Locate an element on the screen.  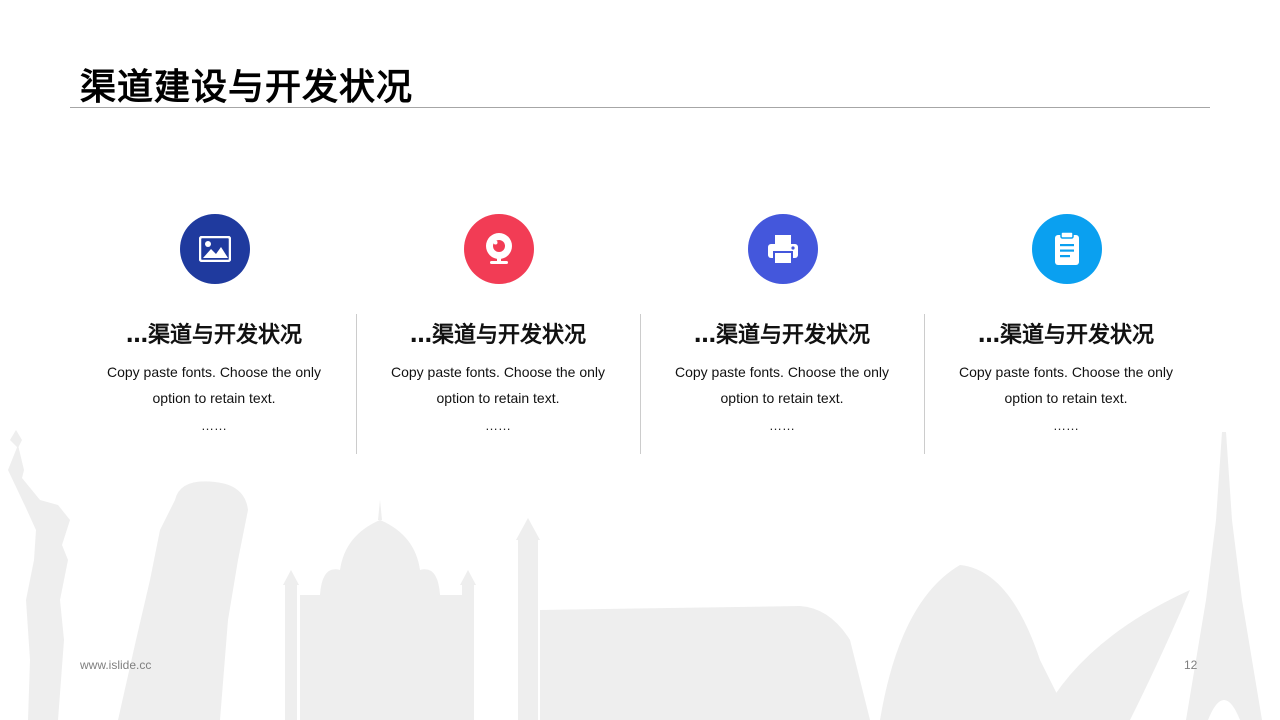
page-number: 12 is located at coordinates (1191, 665).